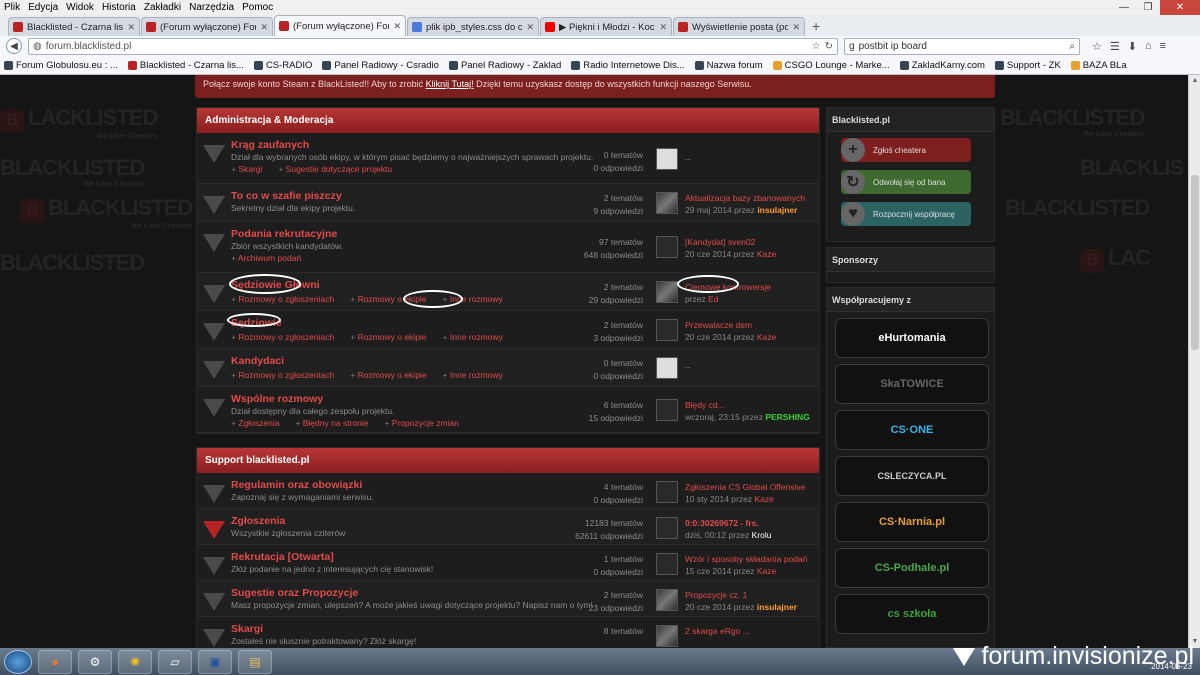 The image size is (1200, 675). I want to click on subforum-link: Błędny na stronie, so click(332, 423).